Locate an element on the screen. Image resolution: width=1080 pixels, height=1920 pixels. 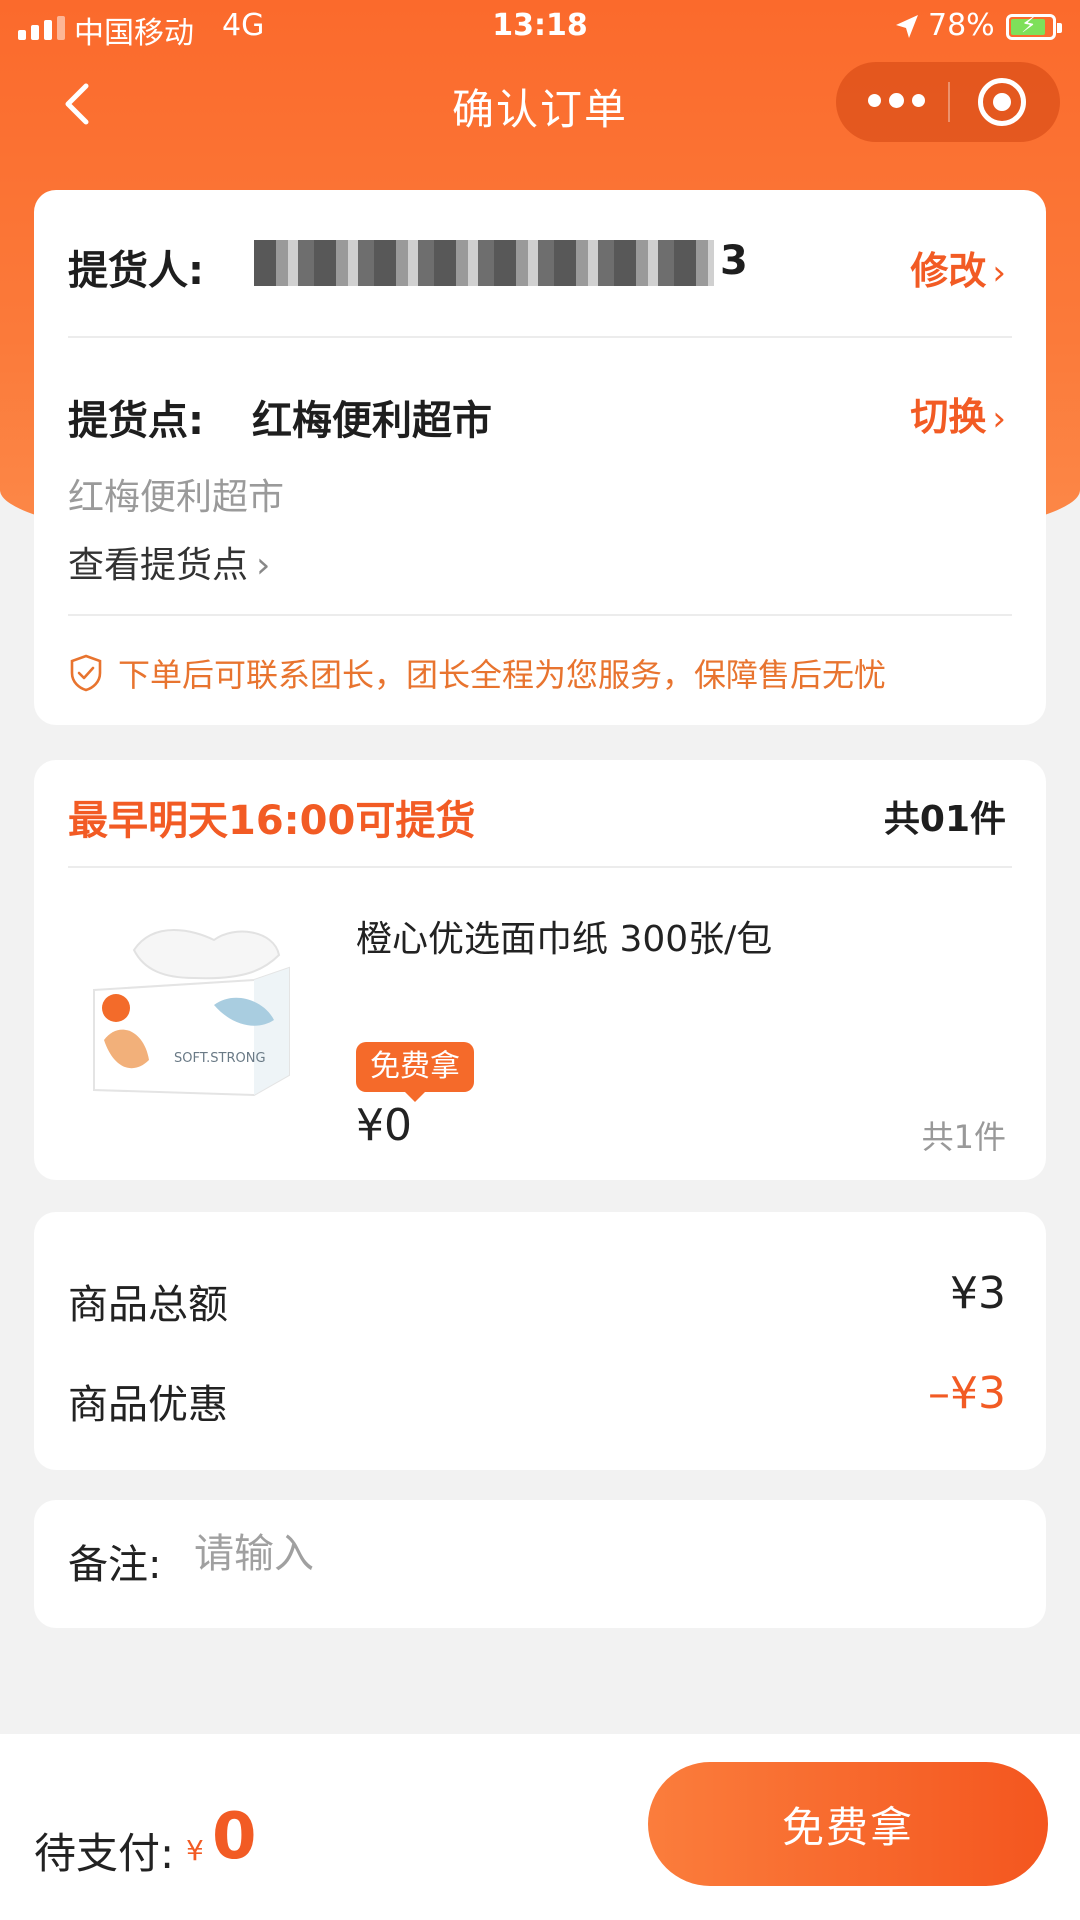
shield-check-icon is located at coordinates (86, 673).